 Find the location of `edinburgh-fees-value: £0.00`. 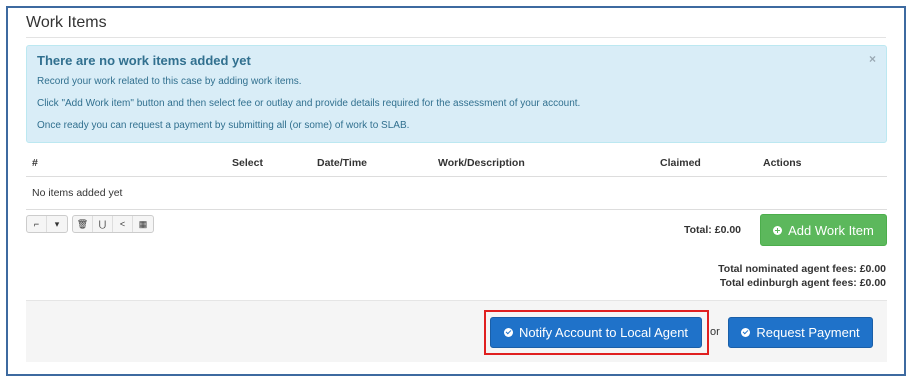

edinburgh-fees-value: £0.00 is located at coordinates (872, 283).